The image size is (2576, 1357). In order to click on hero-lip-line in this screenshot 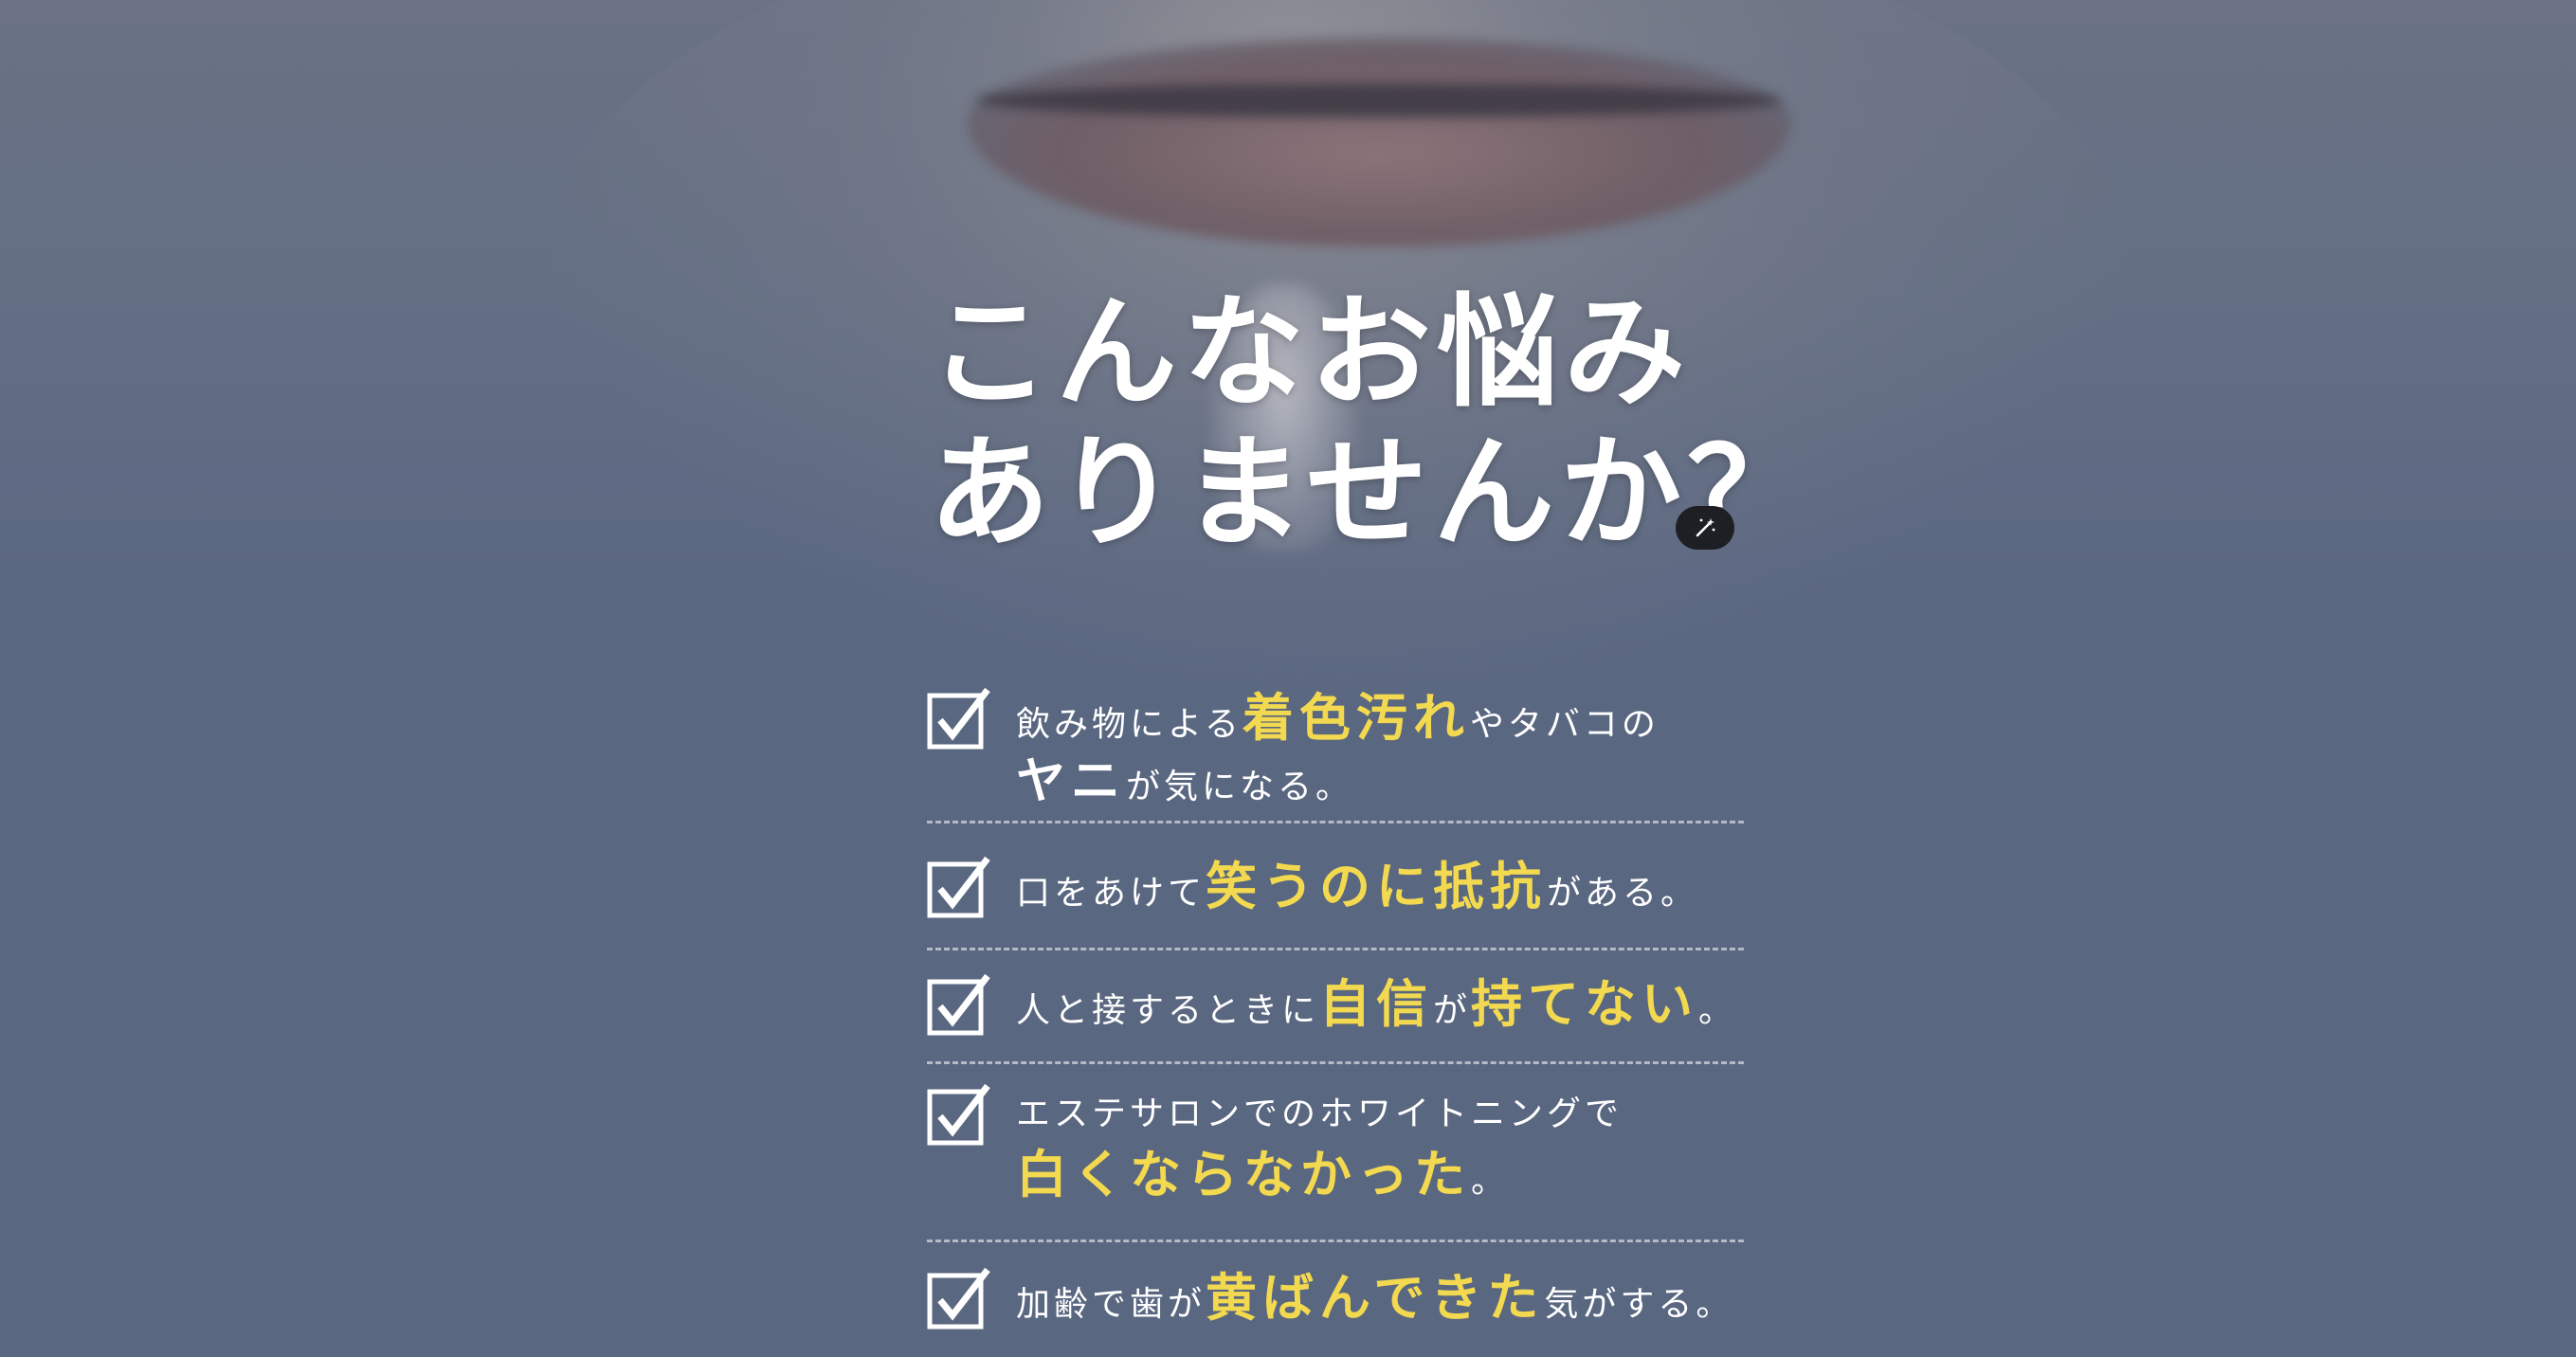, I will do `click(1379, 100)`.